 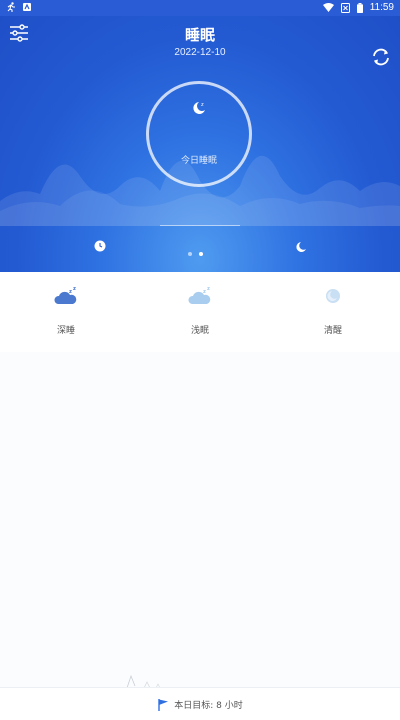 What do you see at coordinates (66, 311) in the screenshot?
I see `legend-item-deep-sleep: z z 深睡` at bounding box center [66, 311].